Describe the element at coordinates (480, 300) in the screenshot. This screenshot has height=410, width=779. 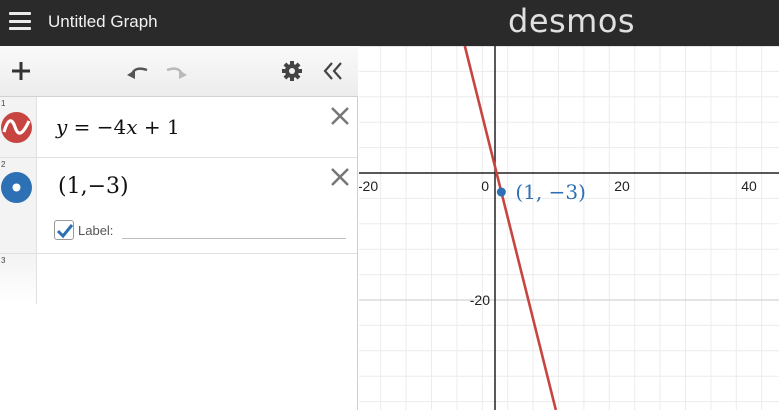
I see `y-tick-label: -20` at that location.